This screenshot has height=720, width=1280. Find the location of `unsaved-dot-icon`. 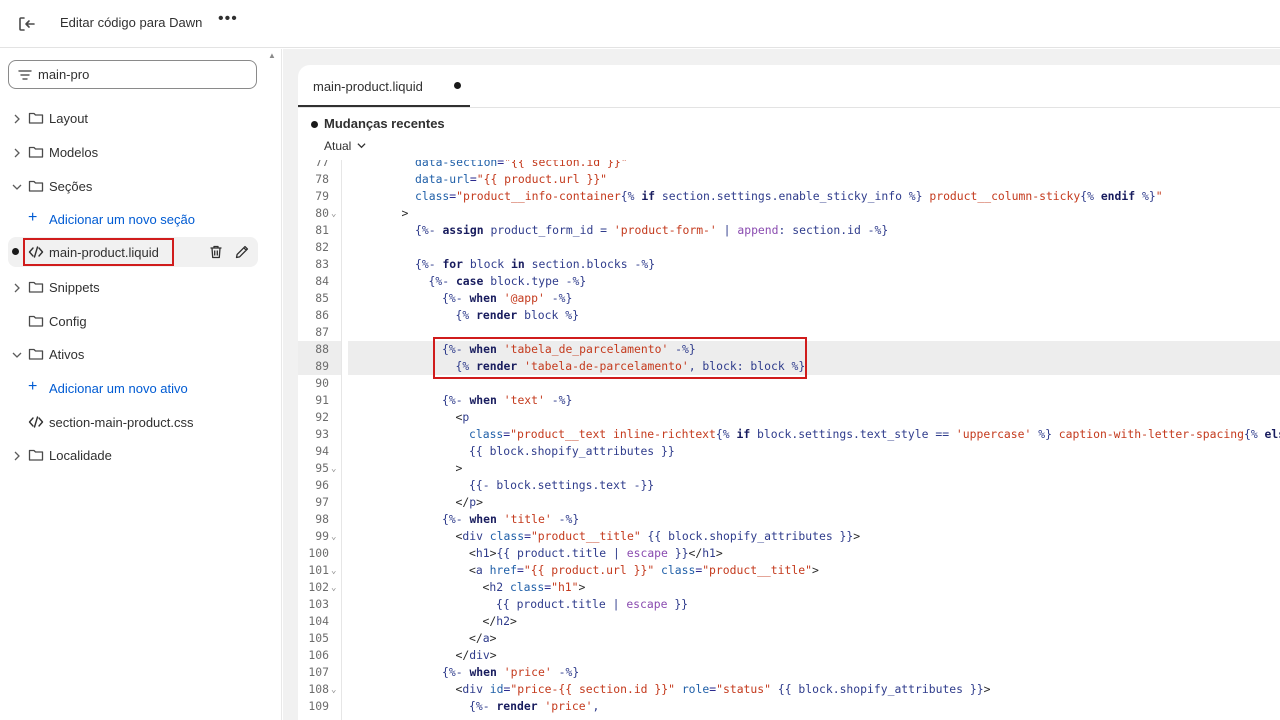

unsaved-dot-icon is located at coordinates (457, 85).